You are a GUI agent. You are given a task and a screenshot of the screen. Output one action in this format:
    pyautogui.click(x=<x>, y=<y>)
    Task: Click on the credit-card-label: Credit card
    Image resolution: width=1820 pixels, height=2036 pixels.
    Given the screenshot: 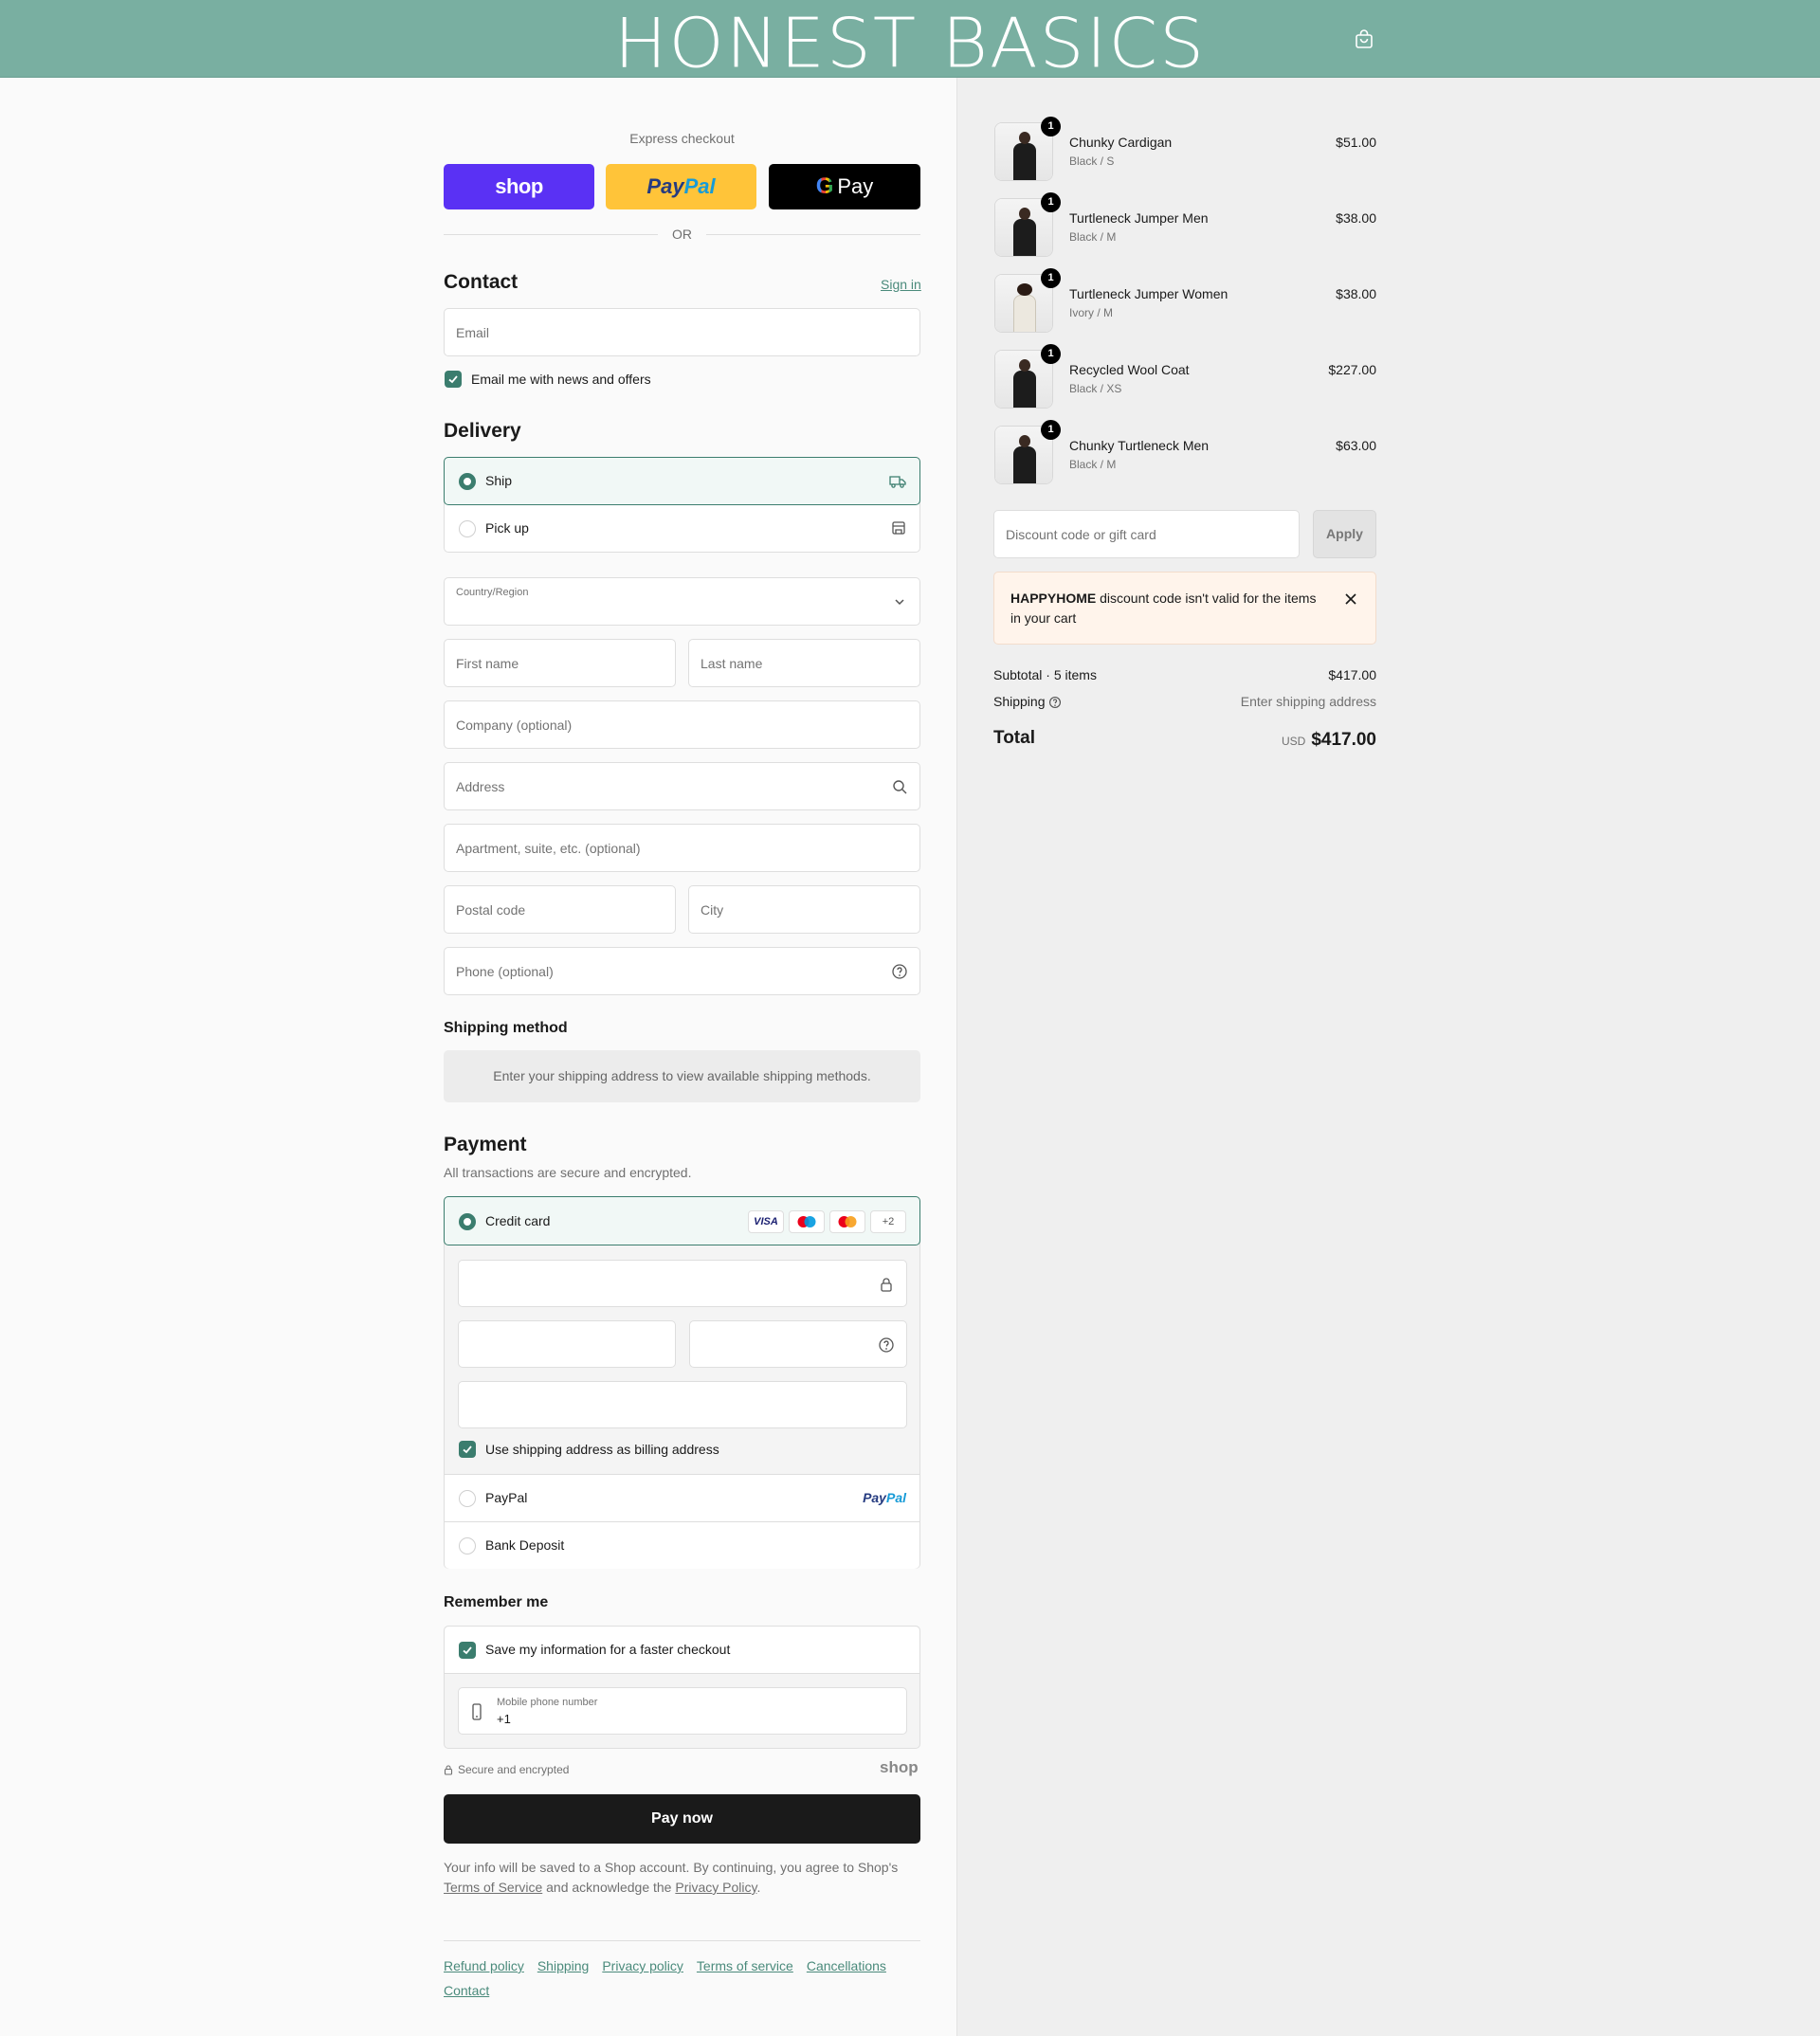 What is the action you would take?
    pyautogui.click(x=518, y=1220)
    